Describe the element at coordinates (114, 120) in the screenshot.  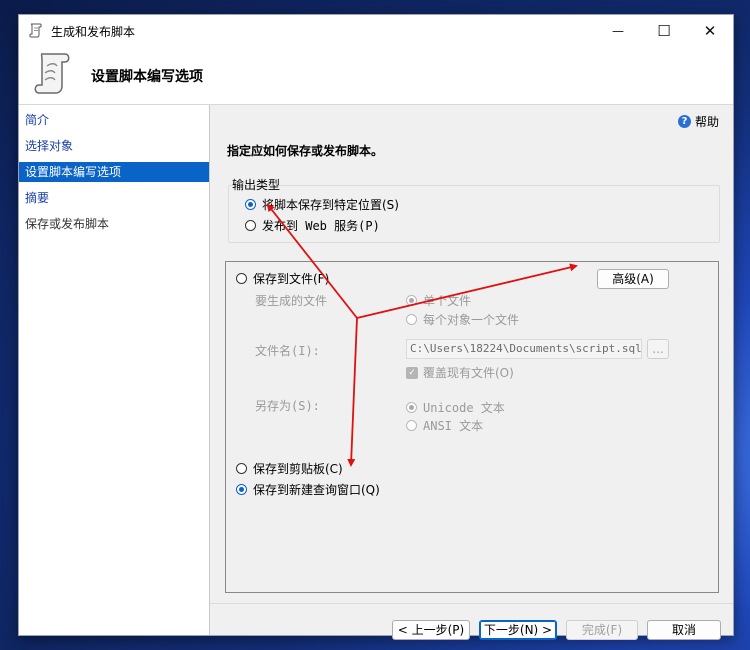
I see `sidebar-item-intro: 简介` at that location.